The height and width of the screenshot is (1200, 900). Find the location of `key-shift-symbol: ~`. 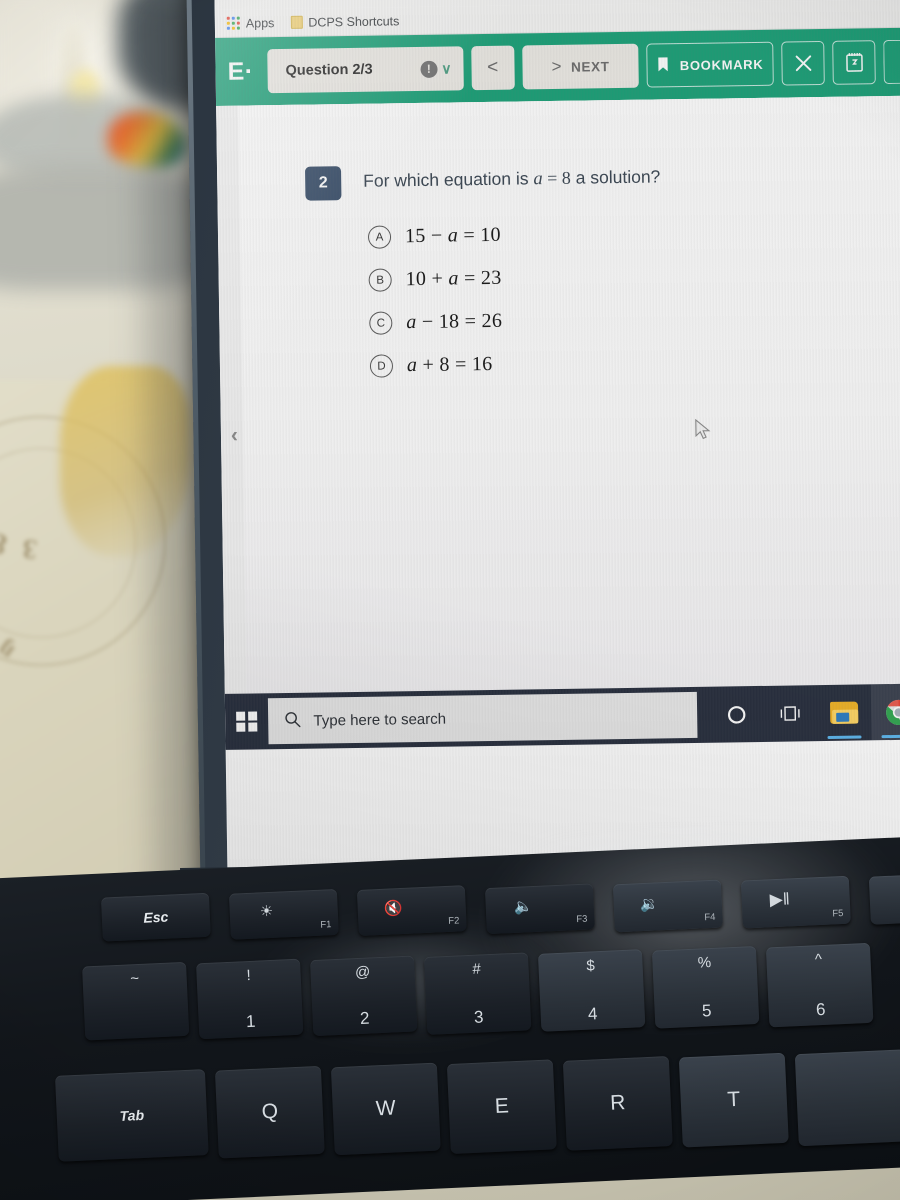

key-shift-symbol: ~ is located at coordinates (134, 978).